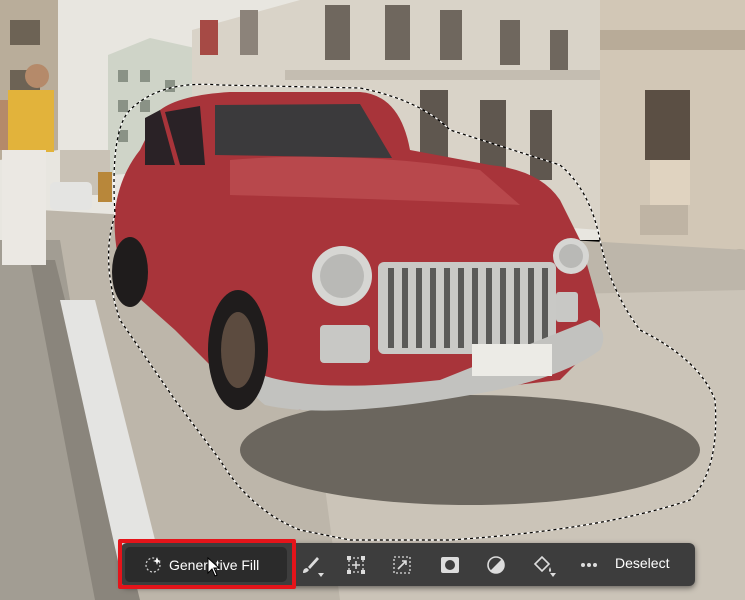  I want to click on more-options-button, so click(589, 564).